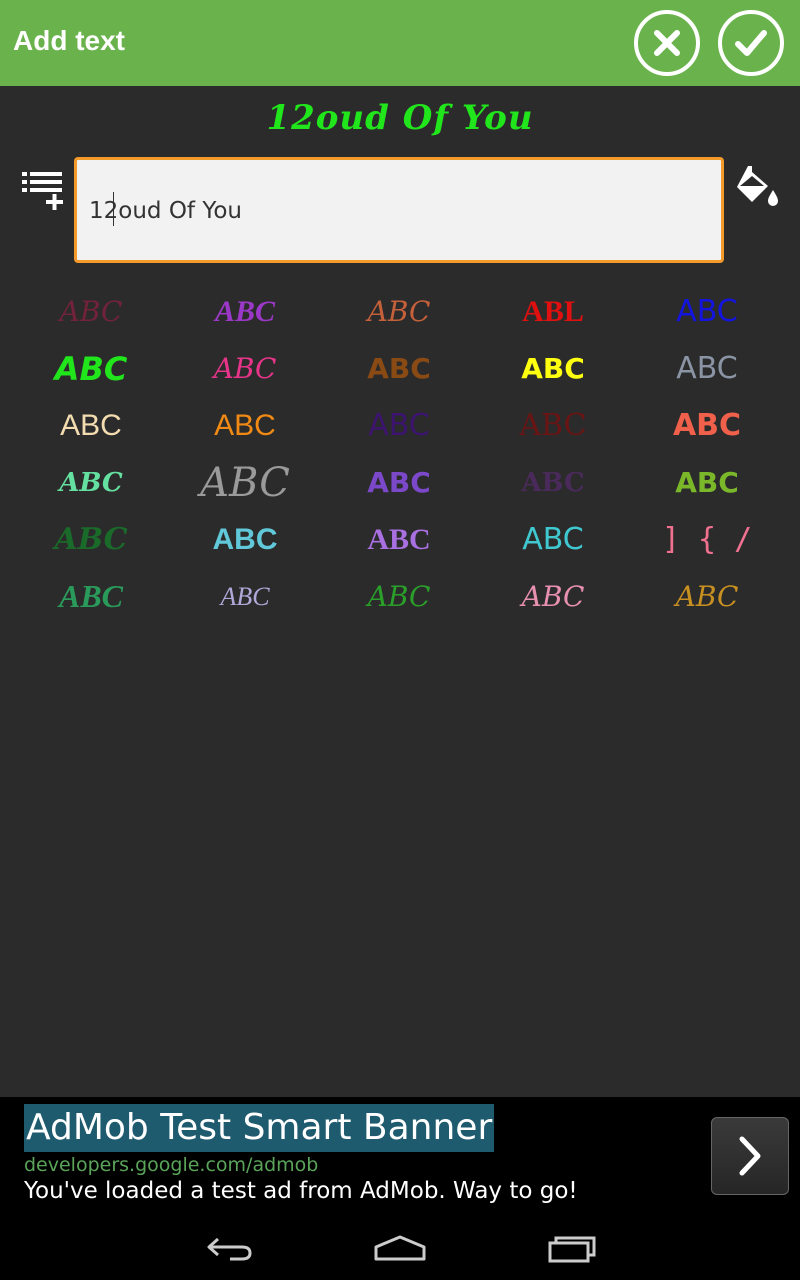  What do you see at coordinates (69, 40) in the screenshot?
I see `screen-title: Add text` at bounding box center [69, 40].